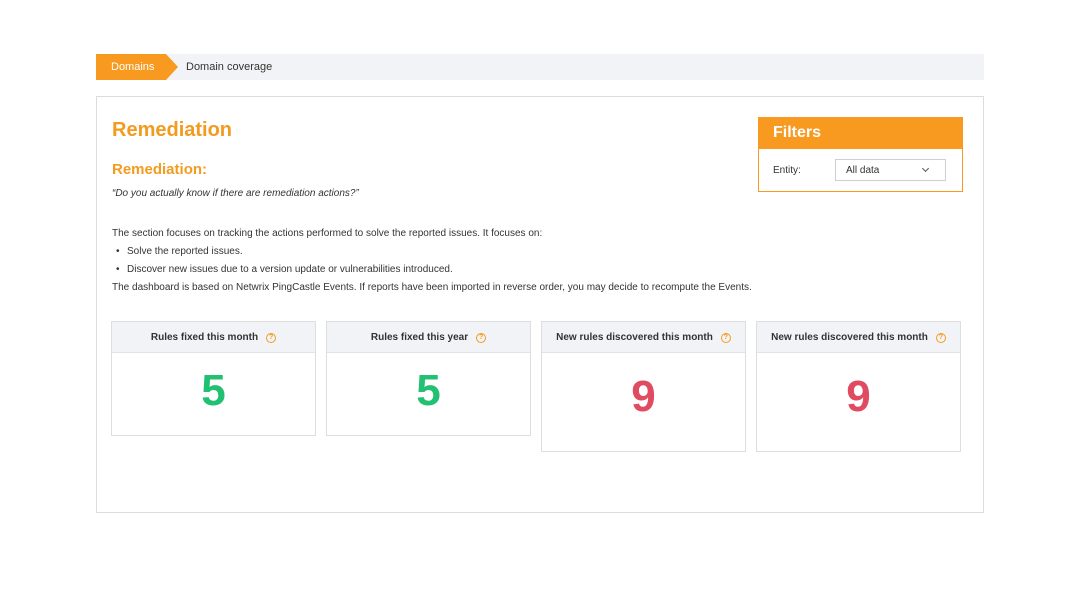 This screenshot has width=1080, height=608. I want to click on breadcrumb: Domains Domain coverage, so click(540, 67).